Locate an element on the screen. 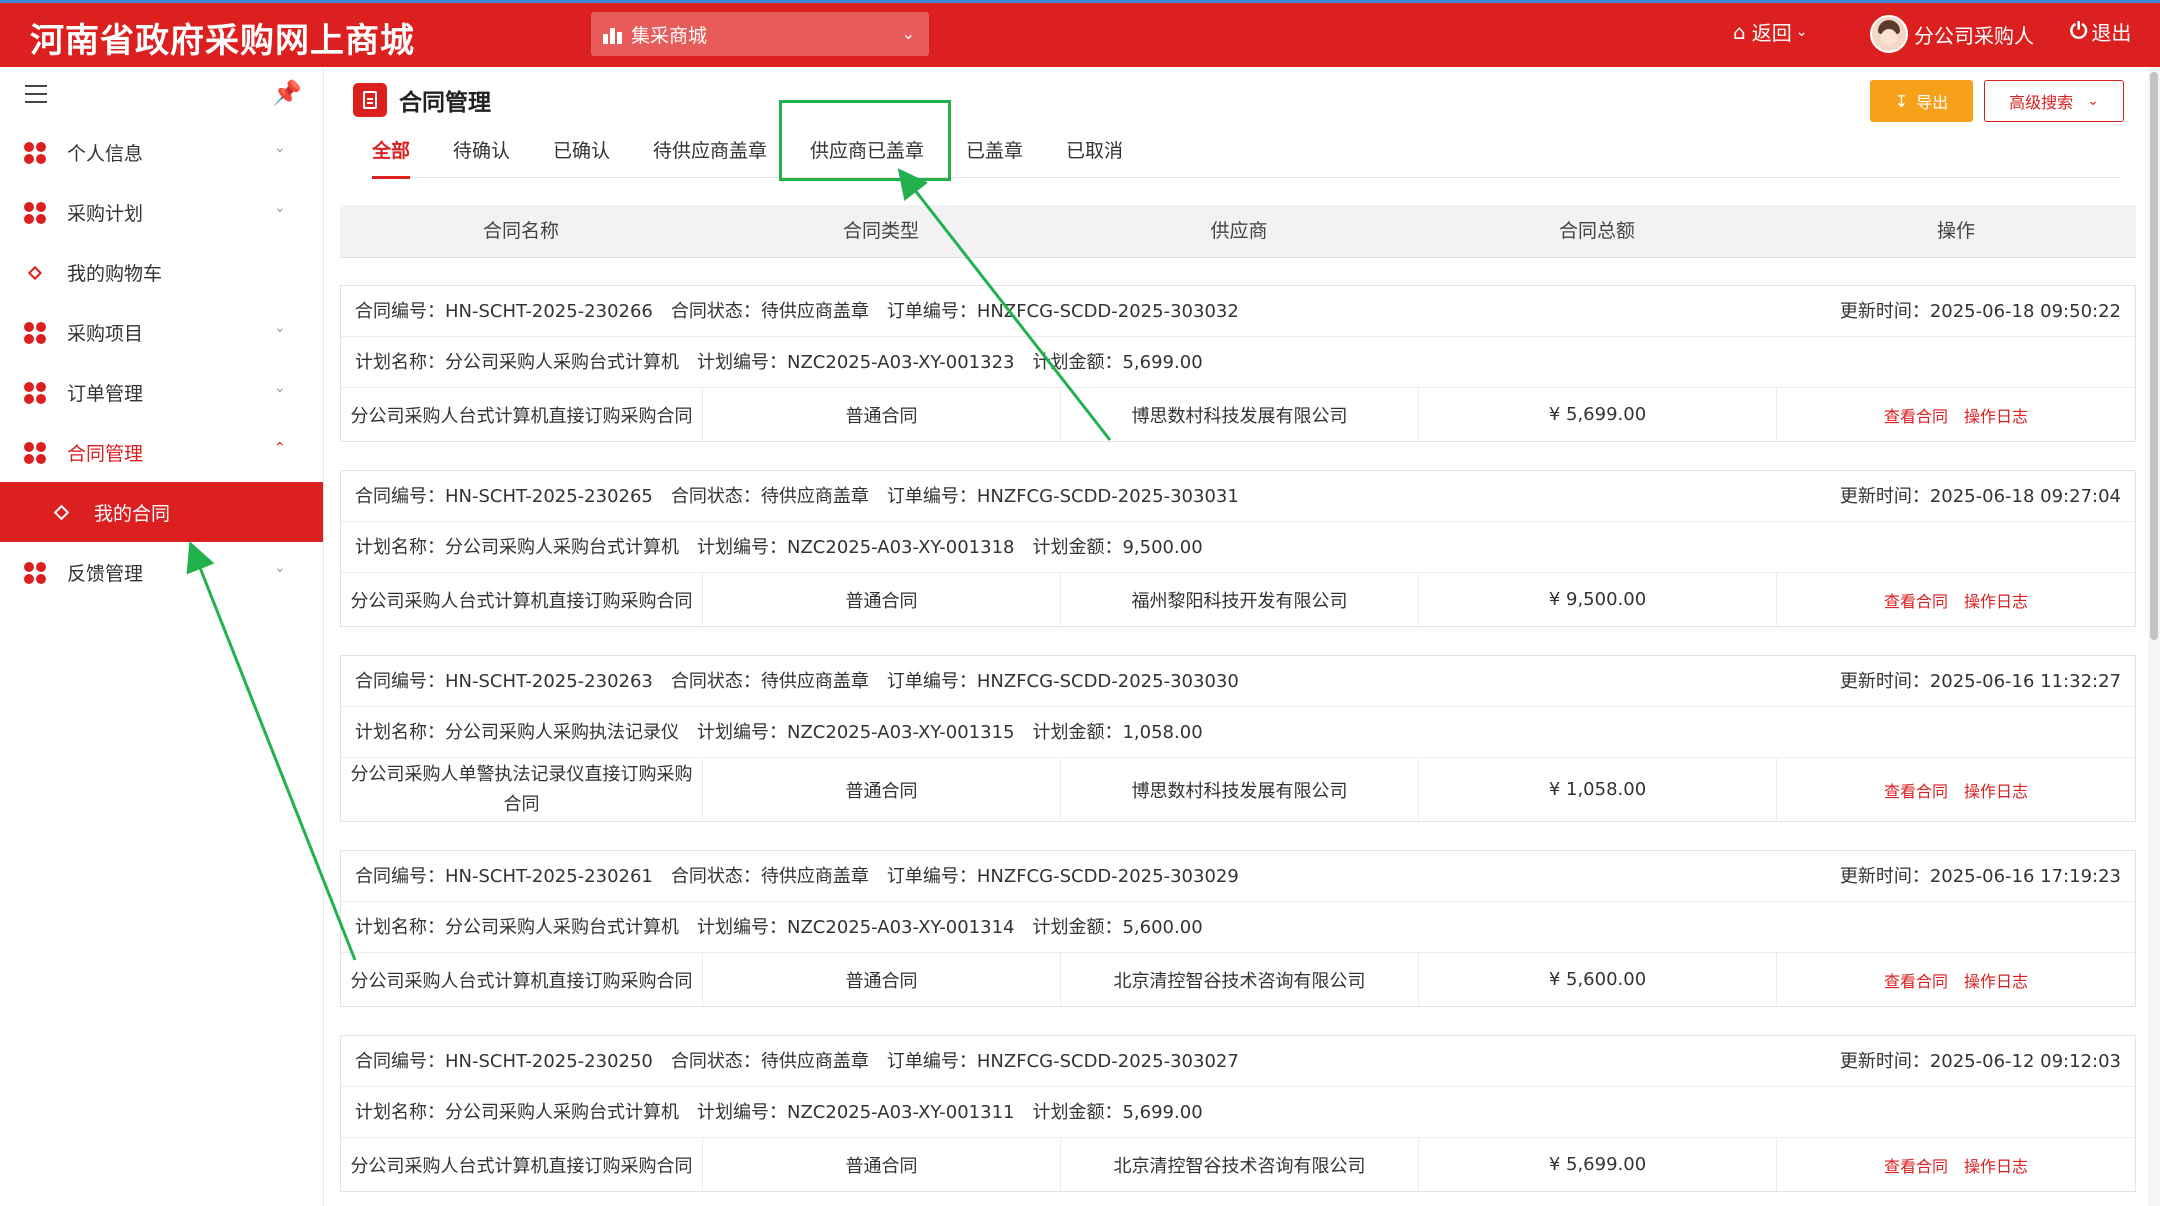 This screenshot has width=2160, height=1206. sidebar-item-cart: 我的购物车 is located at coordinates (161, 272).